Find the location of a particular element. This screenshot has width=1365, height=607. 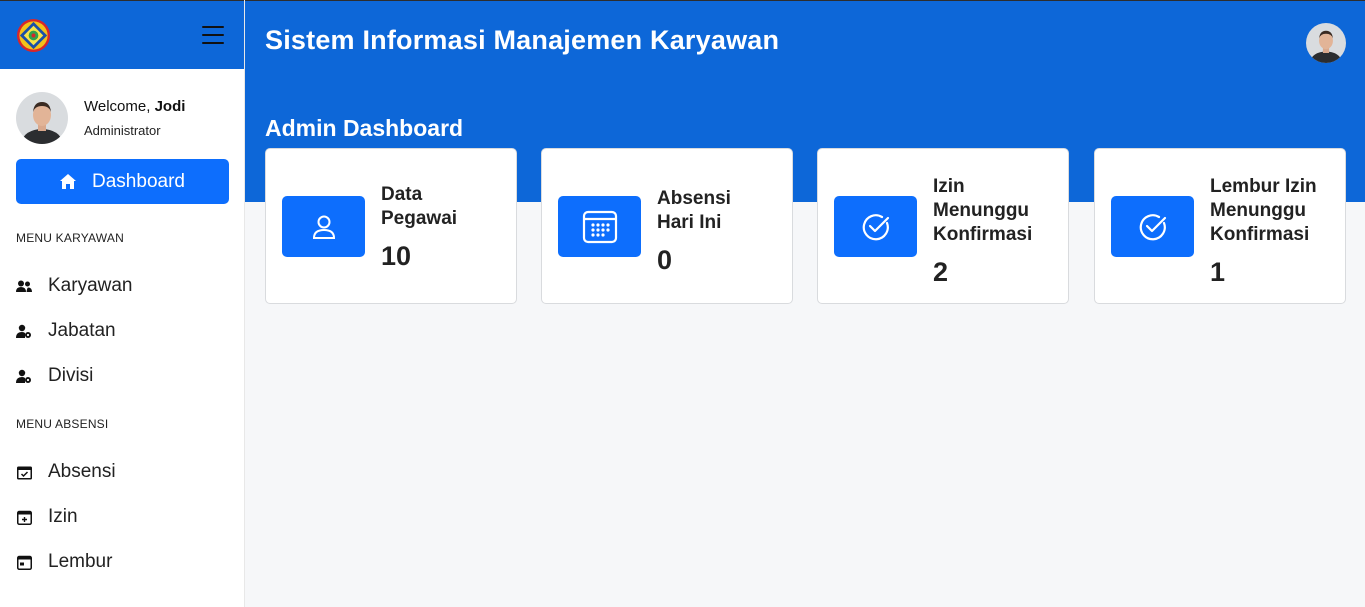

sidebar-item-jabatan: Jabatan is located at coordinates (66, 331).